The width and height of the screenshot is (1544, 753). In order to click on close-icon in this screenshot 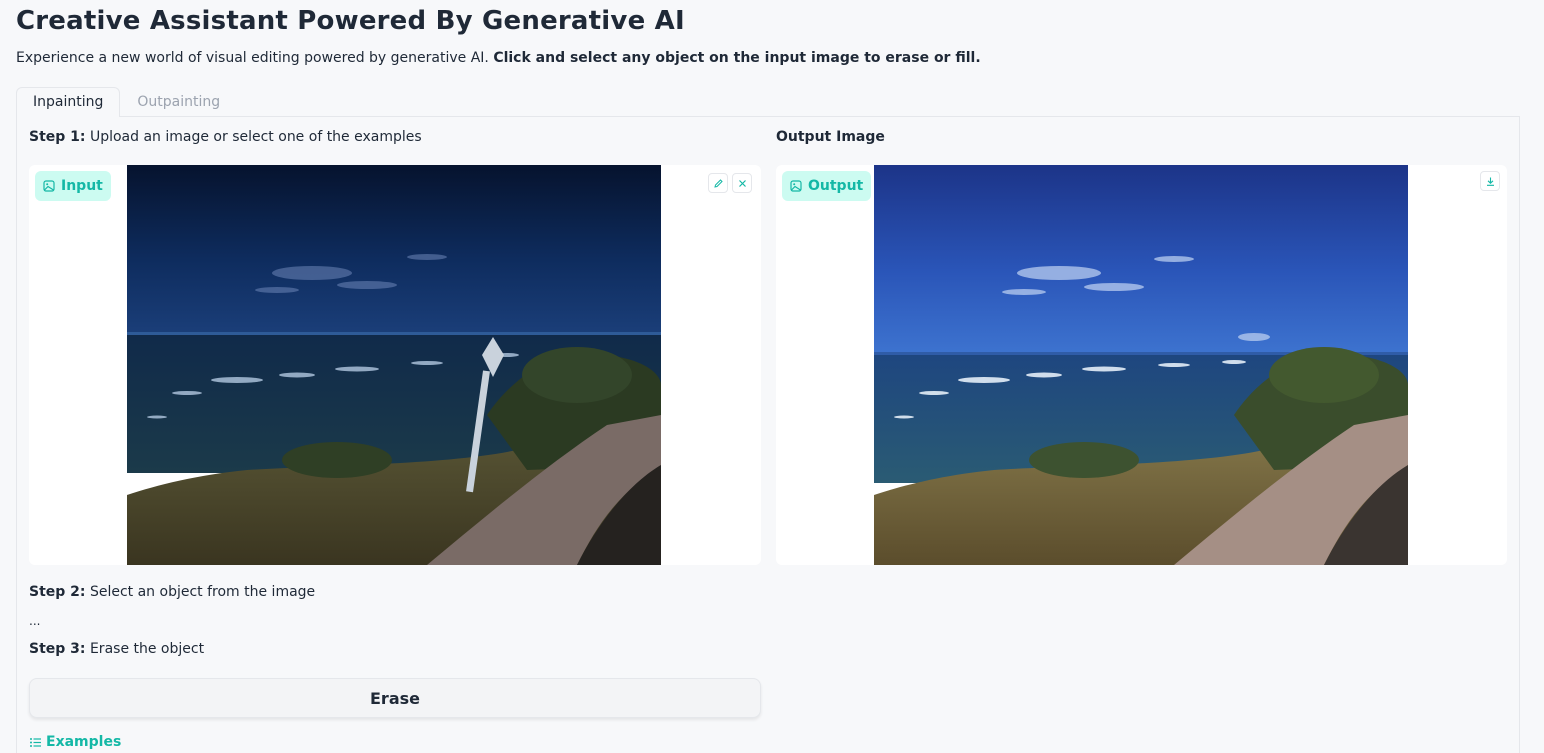, I will do `click(742, 183)`.